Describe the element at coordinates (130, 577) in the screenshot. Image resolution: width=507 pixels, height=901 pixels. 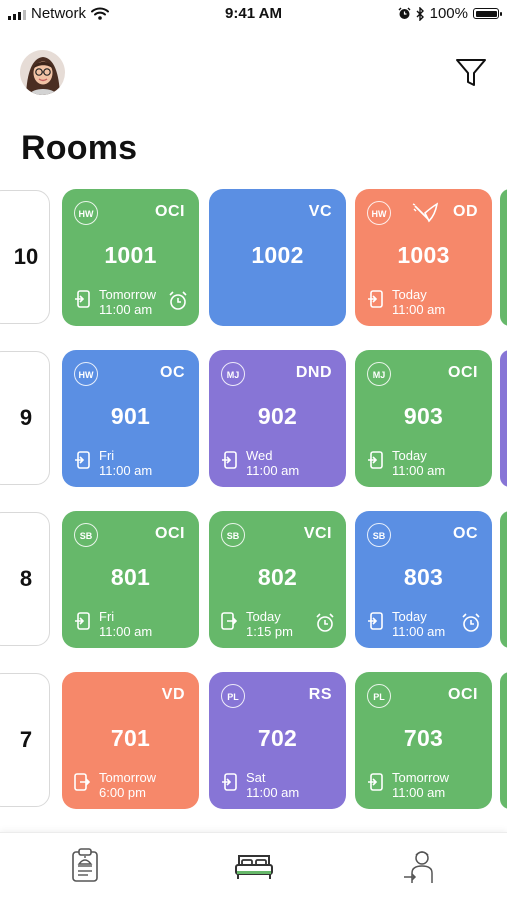
I see `room-number: 801` at that location.